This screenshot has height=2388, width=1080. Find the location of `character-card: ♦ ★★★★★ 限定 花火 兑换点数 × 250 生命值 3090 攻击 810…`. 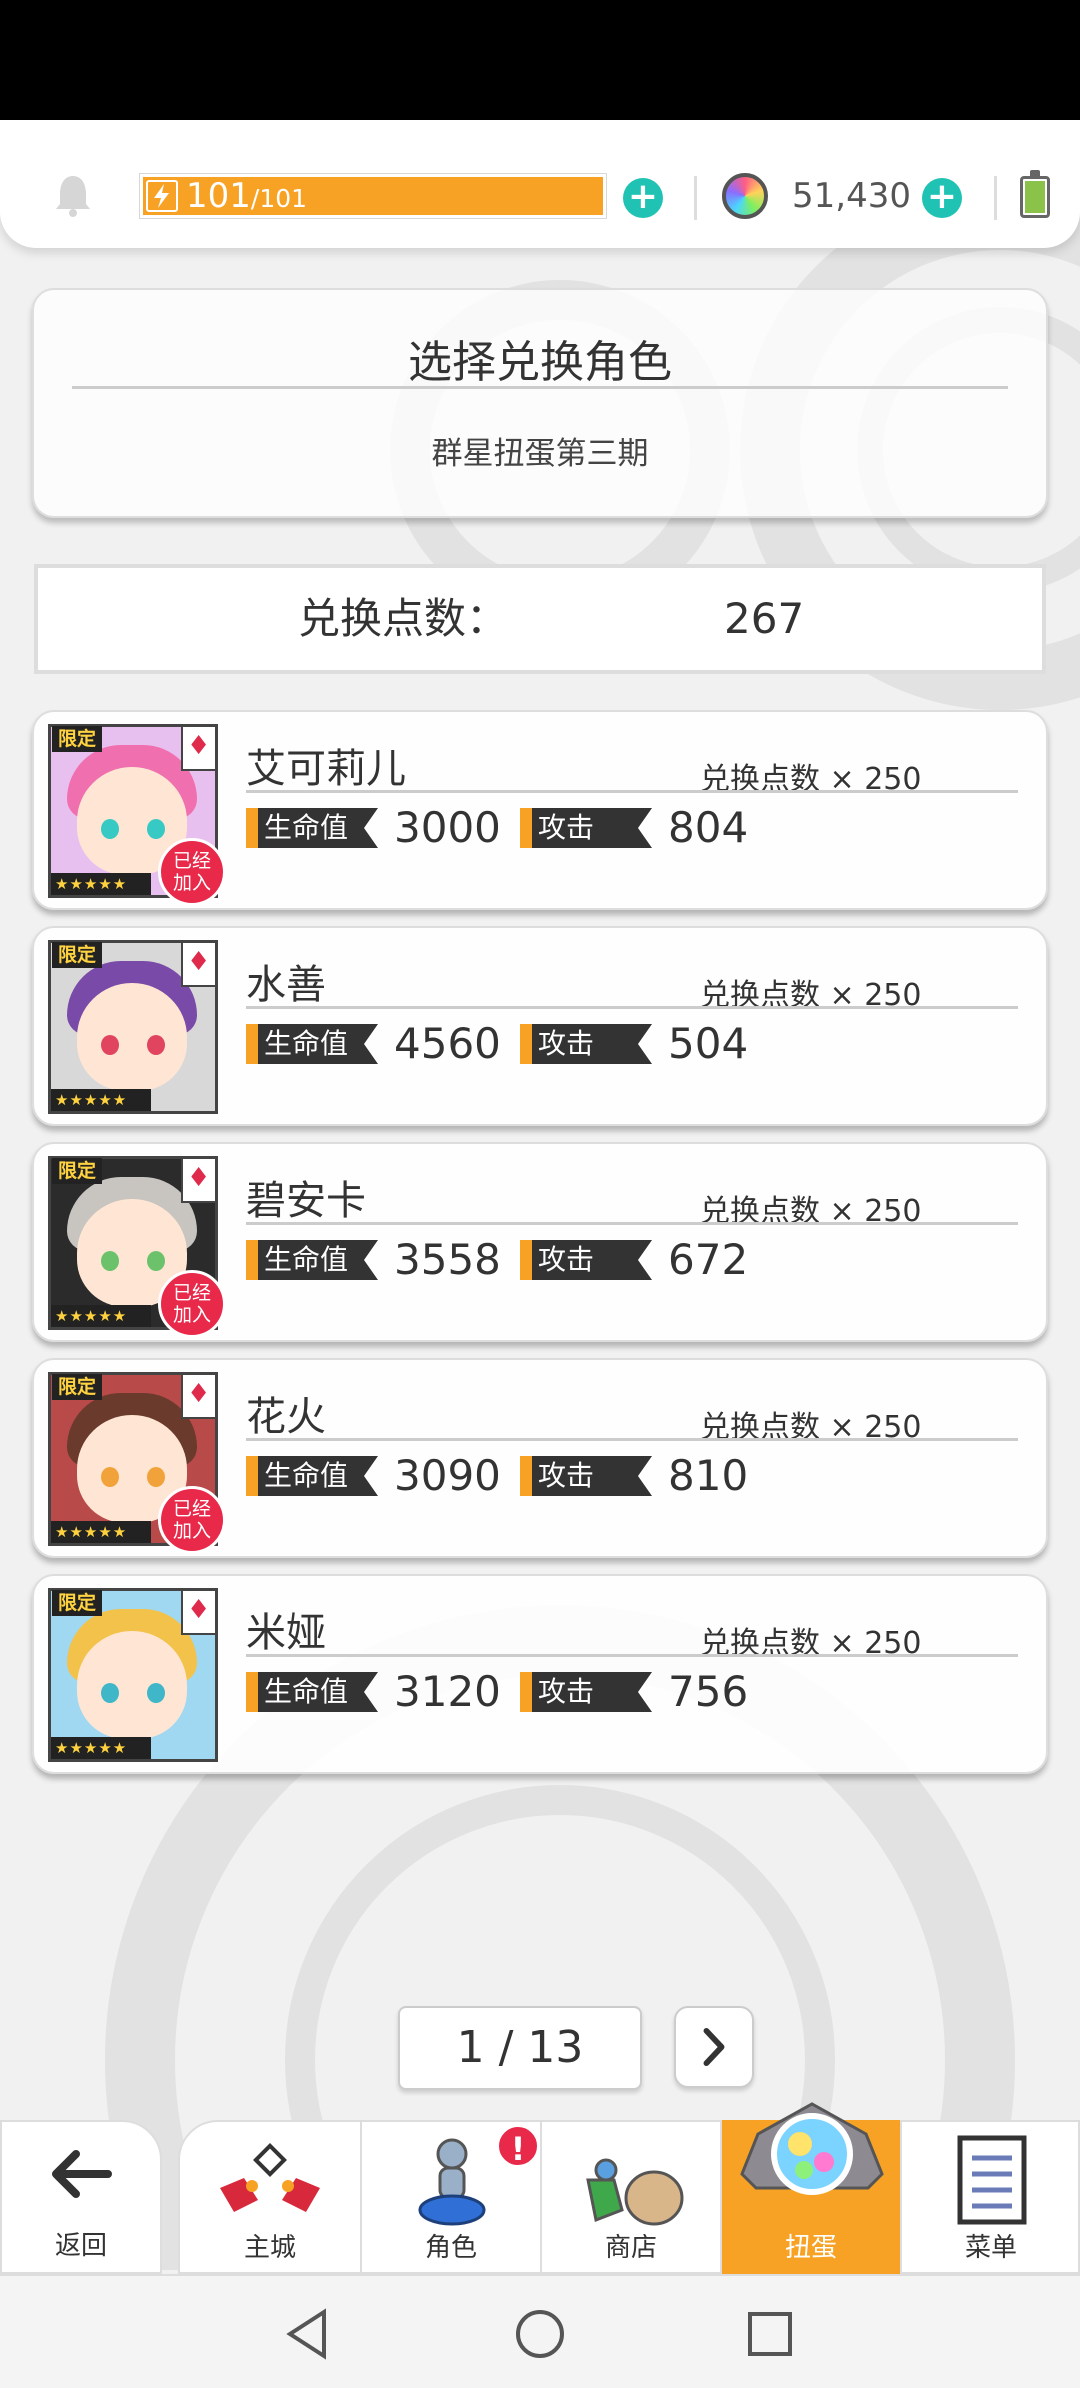

character-card: ♦ ★★★★★ 限定 花火 兑换点数 × 250 生命值 3090 攻击 810… is located at coordinates (540, 1458).